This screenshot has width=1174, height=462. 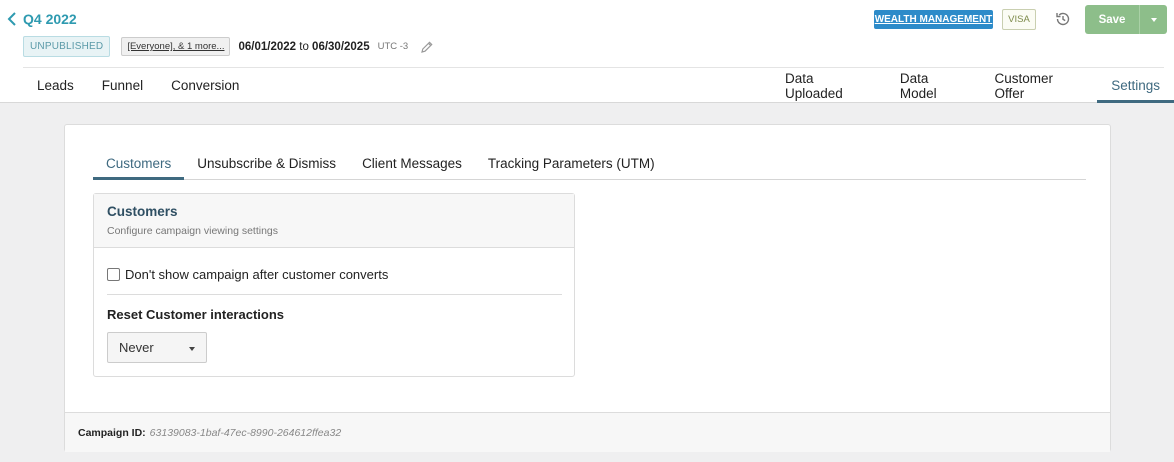 What do you see at coordinates (136, 347) in the screenshot?
I see `reset-interactions-value: Never` at bounding box center [136, 347].